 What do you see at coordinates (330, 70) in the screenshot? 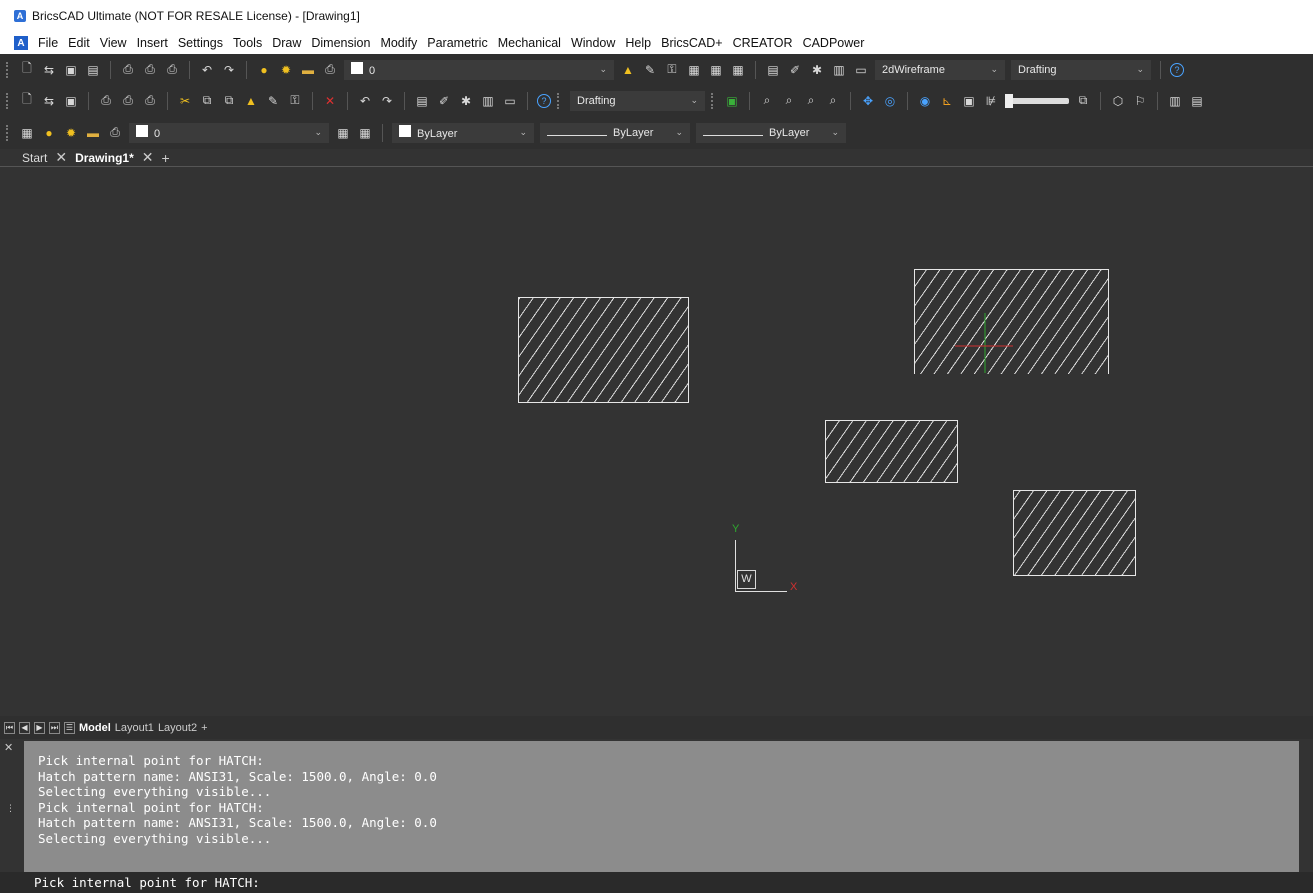
I see `layer-print-icon: ⎙` at bounding box center [330, 70].